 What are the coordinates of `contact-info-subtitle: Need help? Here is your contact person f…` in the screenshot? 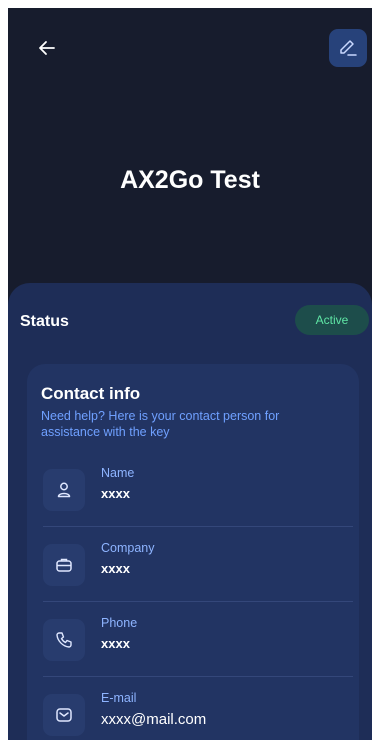 It's located at (160, 424).